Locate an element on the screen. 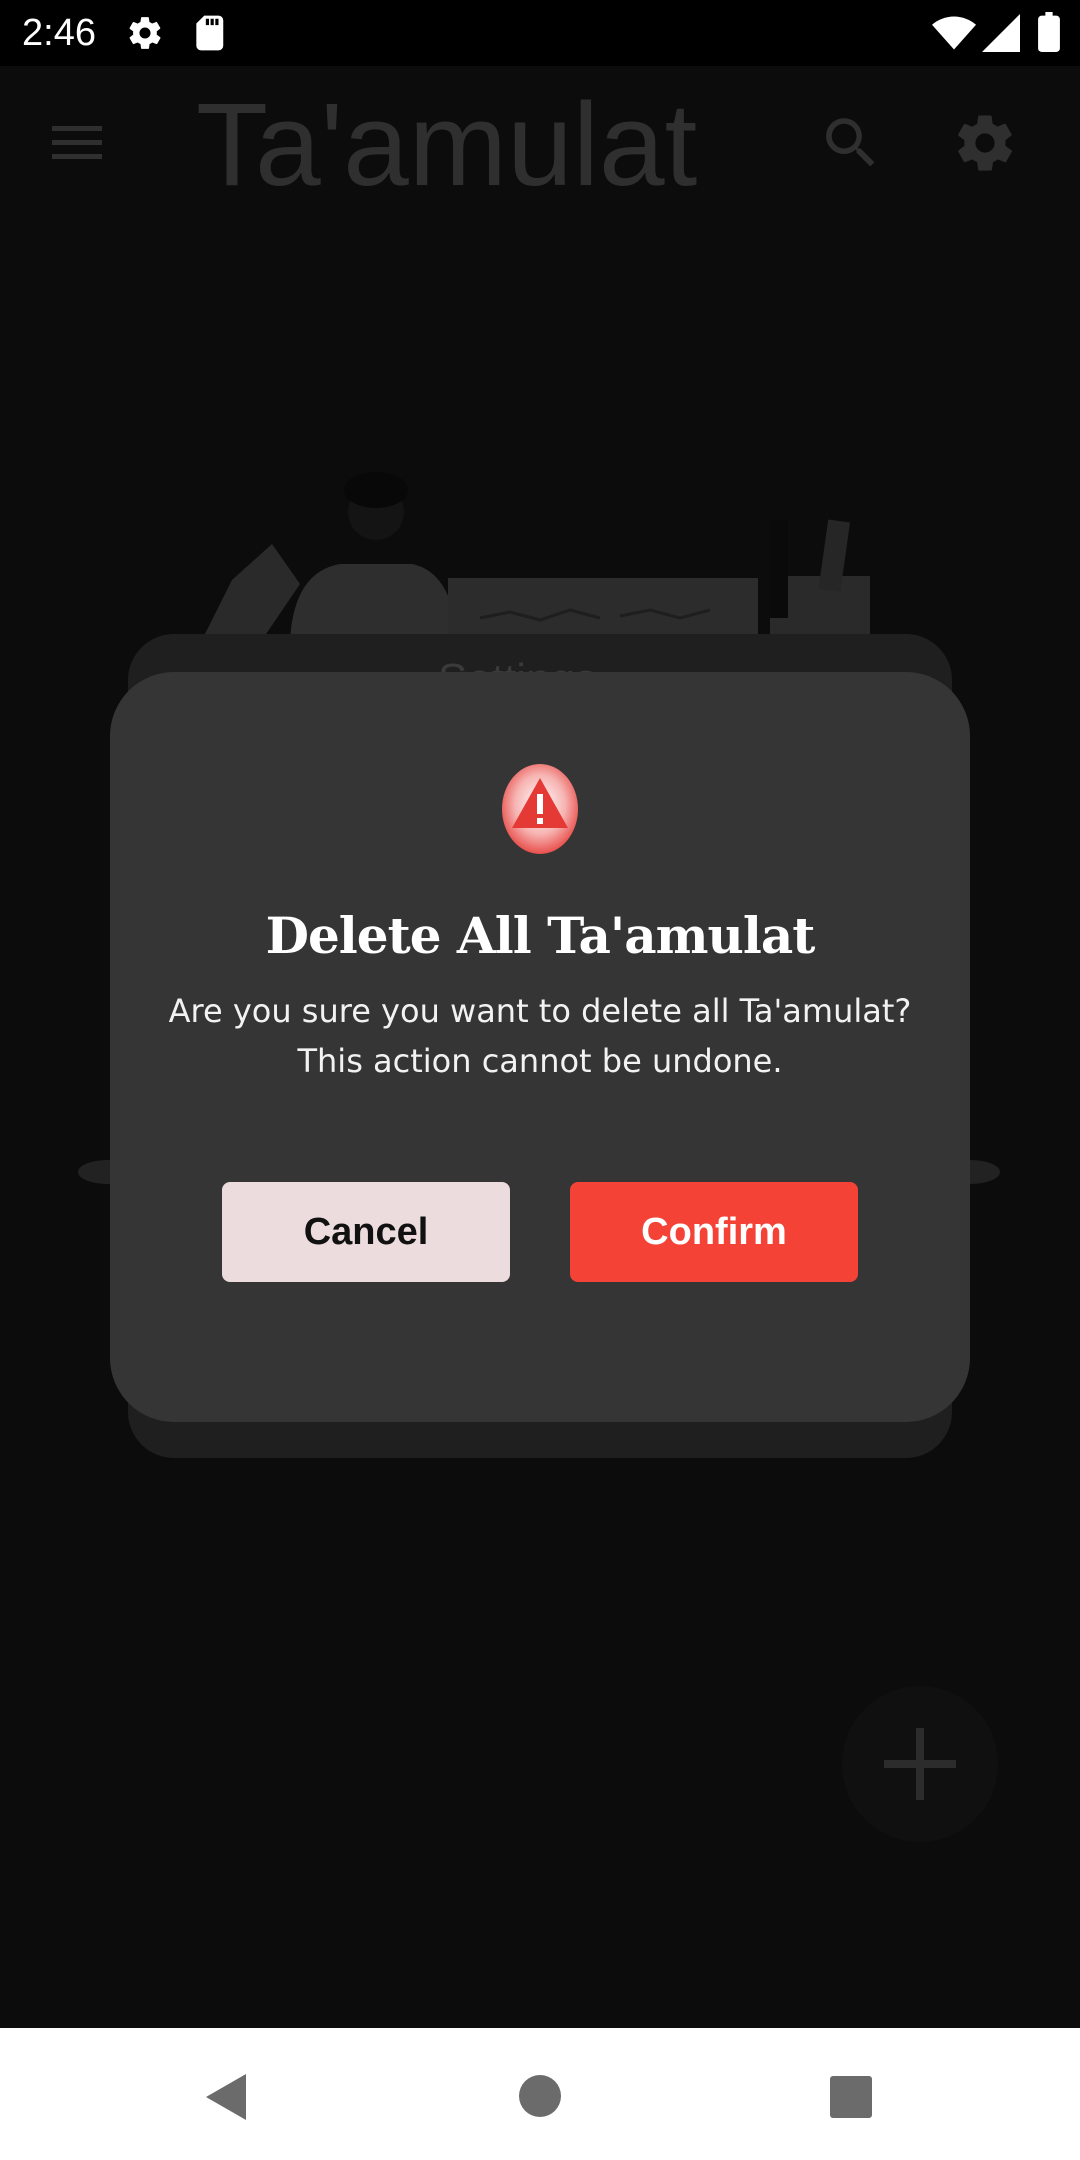 This screenshot has width=1080, height=2160. battery-icon is located at coordinates (1049, 32).